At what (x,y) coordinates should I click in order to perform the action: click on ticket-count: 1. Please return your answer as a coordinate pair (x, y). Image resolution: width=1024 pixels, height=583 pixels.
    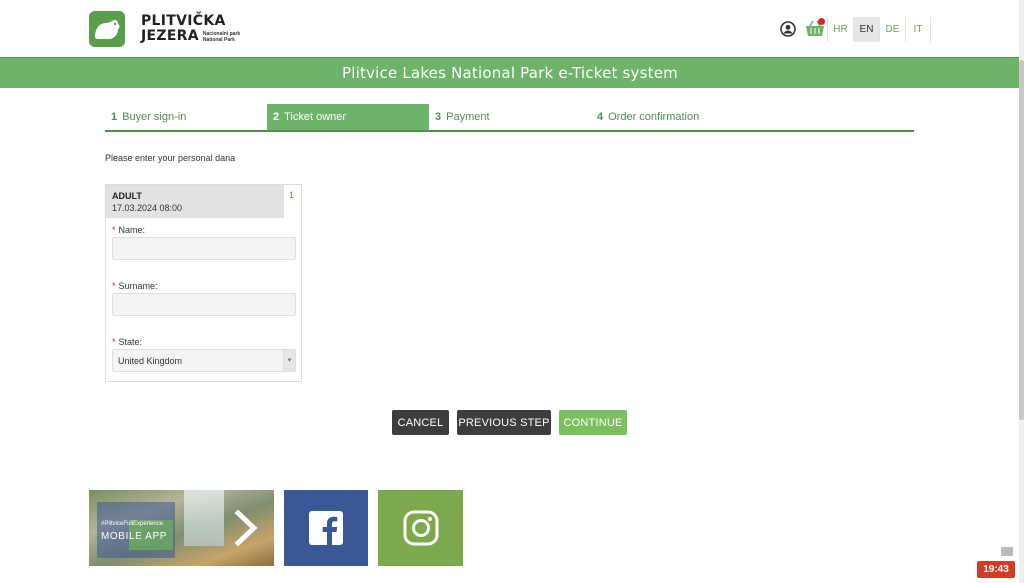
    Looking at the image, I should click on (292, 195).